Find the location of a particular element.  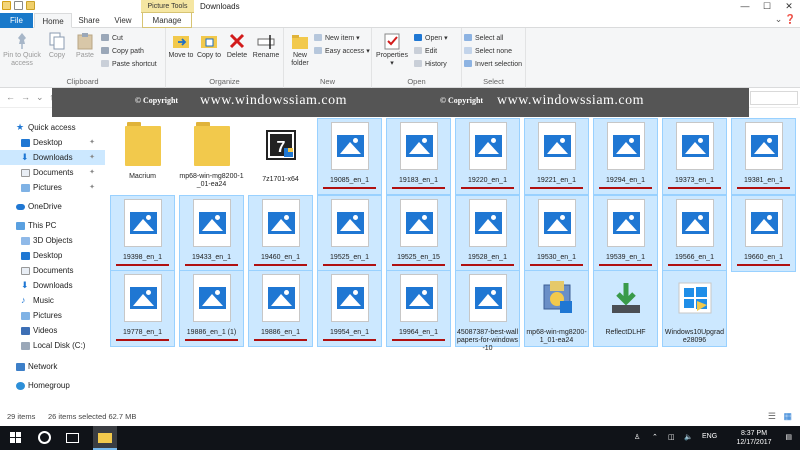

file-item: 19566_en_1 is located at coordinates (694, 233).